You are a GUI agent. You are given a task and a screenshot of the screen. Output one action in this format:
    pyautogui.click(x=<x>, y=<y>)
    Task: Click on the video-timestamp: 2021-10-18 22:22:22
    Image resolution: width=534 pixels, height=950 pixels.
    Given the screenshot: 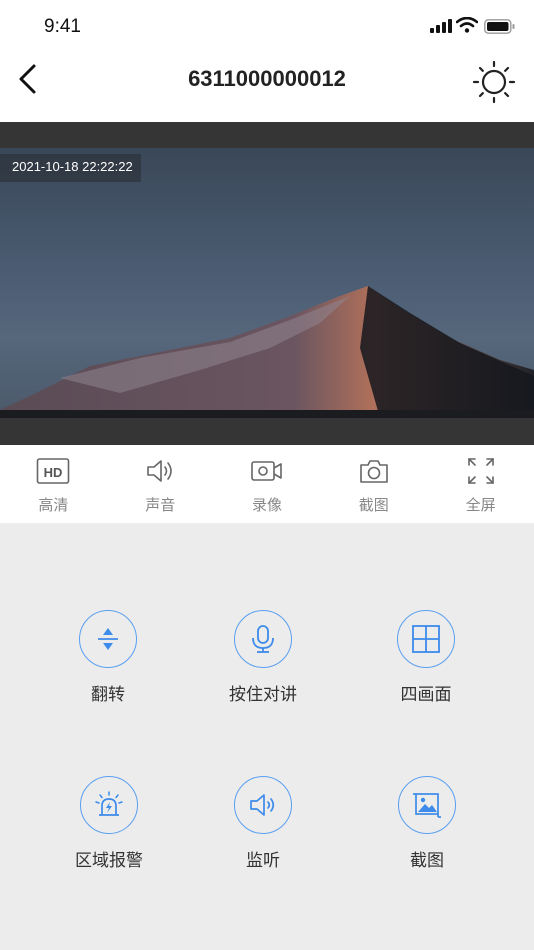 What is the action you would take?
    pyautogui.click(x=70, y=168)
    